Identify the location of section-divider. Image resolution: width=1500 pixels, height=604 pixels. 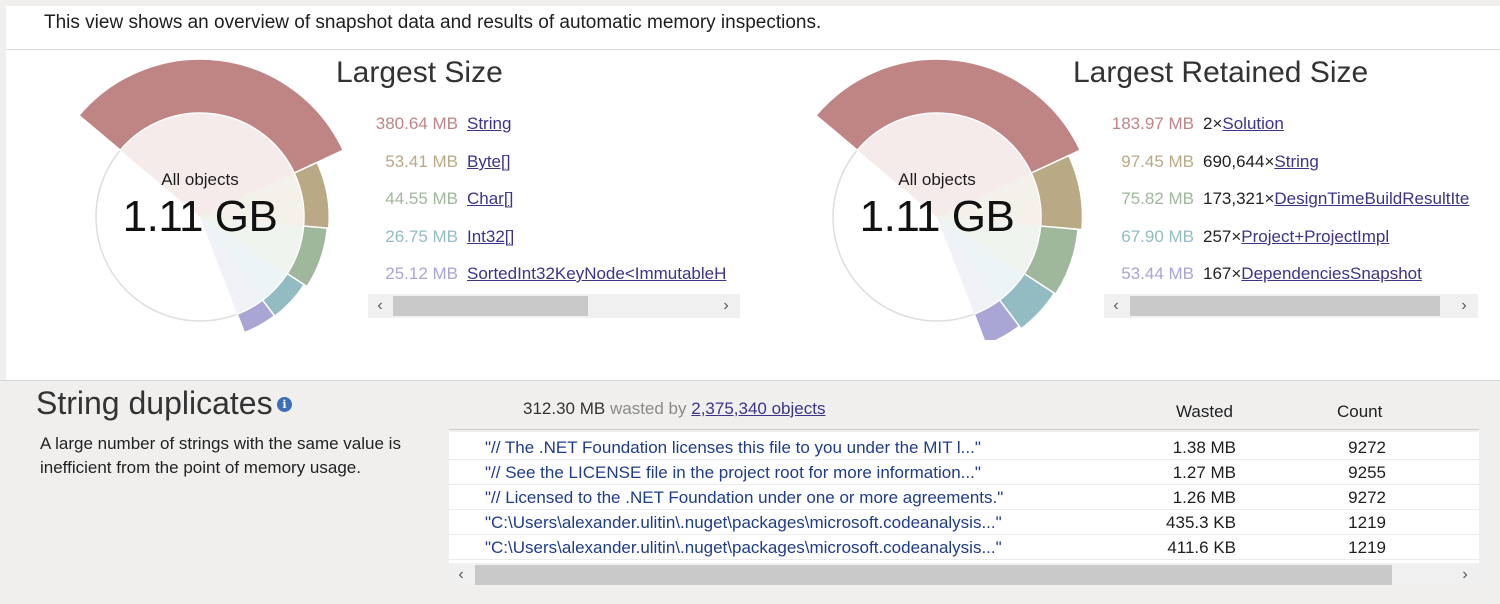
(750, 380).